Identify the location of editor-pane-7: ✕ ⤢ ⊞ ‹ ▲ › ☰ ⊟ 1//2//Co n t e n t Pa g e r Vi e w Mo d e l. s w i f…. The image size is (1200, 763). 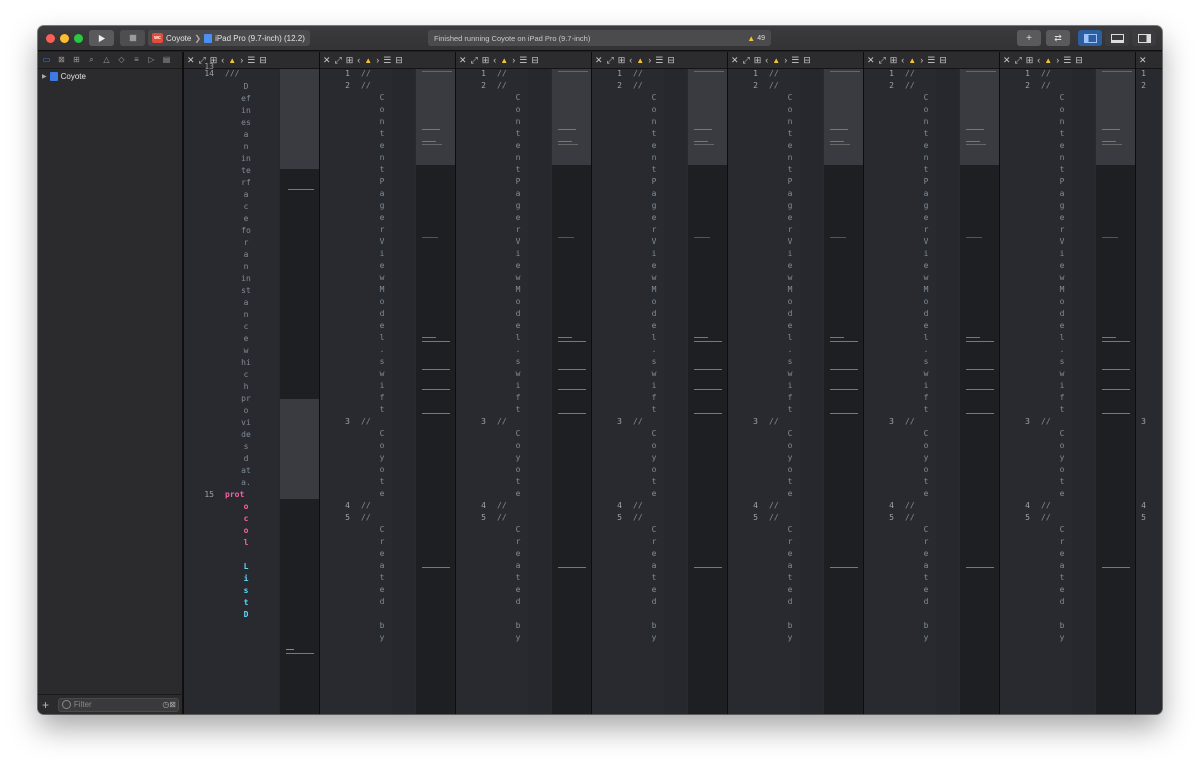
(1067, 383).